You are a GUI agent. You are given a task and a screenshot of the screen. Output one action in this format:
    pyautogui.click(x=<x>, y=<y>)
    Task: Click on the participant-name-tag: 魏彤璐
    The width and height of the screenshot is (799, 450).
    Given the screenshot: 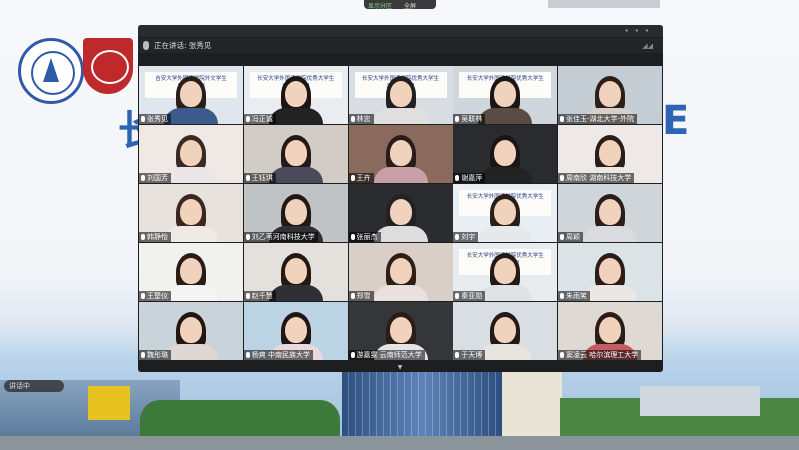 What is the action you would take?
    pyautogui.click(x=155, y=355)
    